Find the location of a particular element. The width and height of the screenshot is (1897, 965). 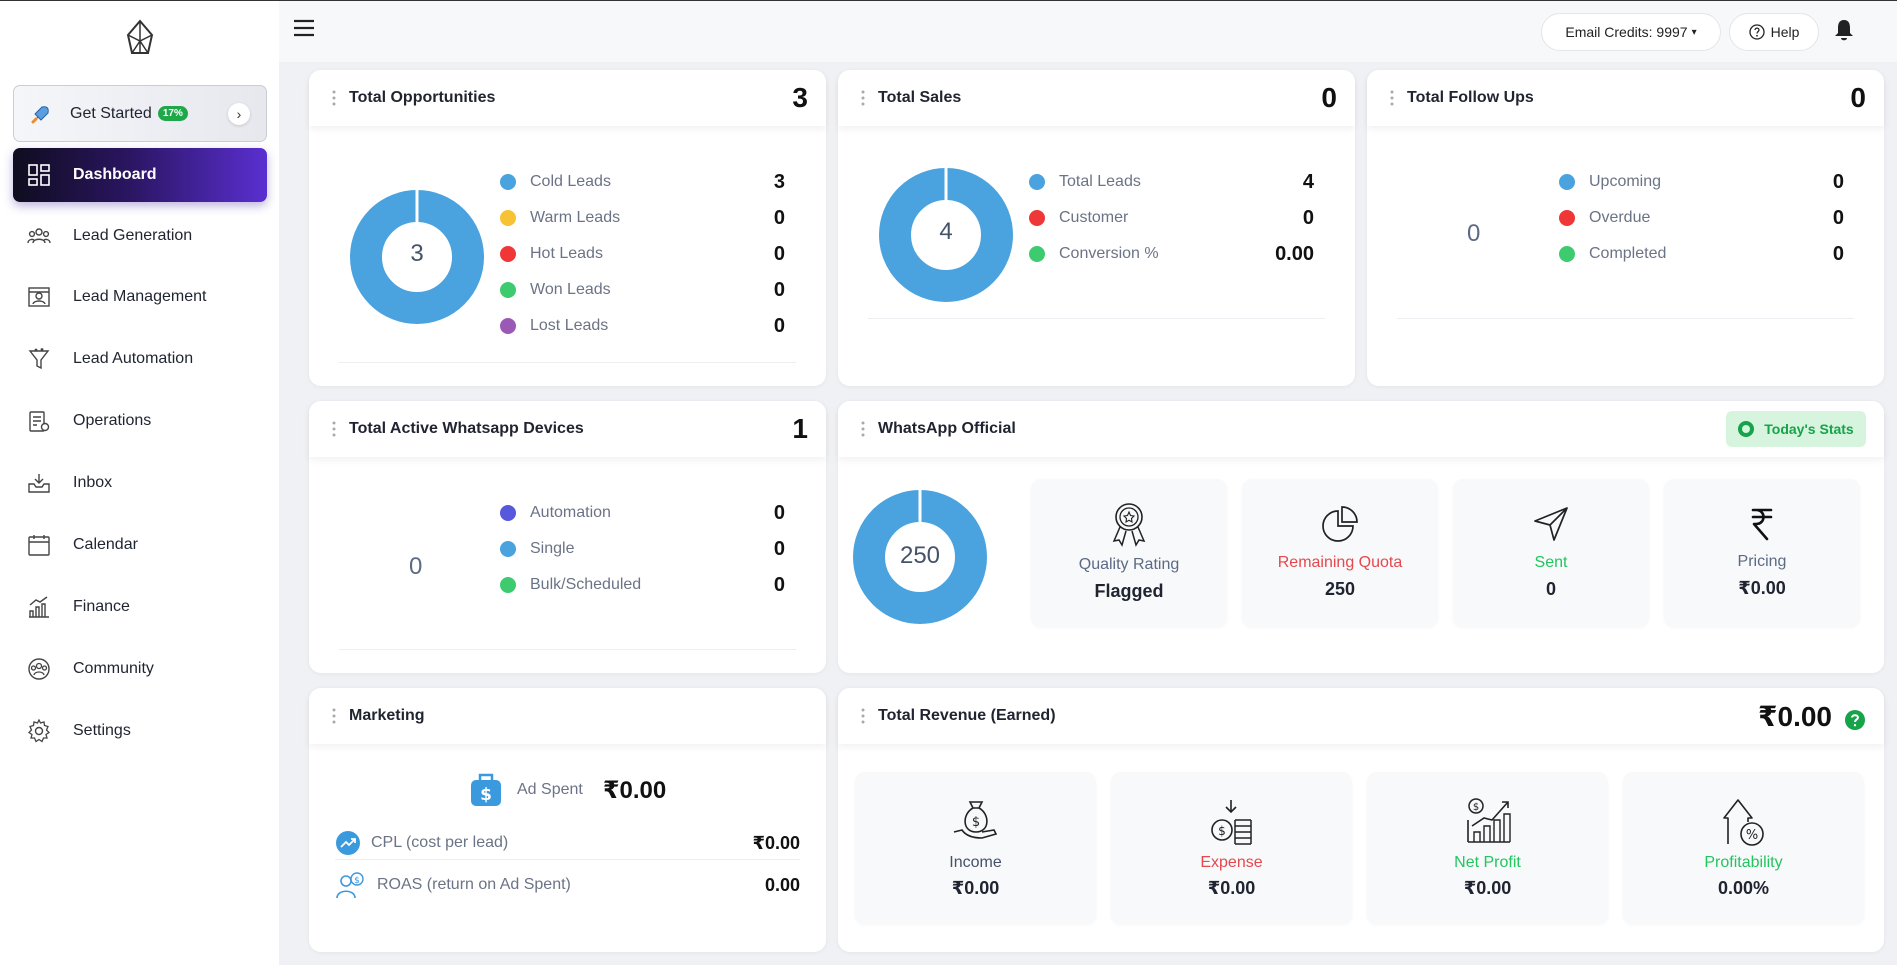

legend-value: 3 is located at coordinates (779, 181).